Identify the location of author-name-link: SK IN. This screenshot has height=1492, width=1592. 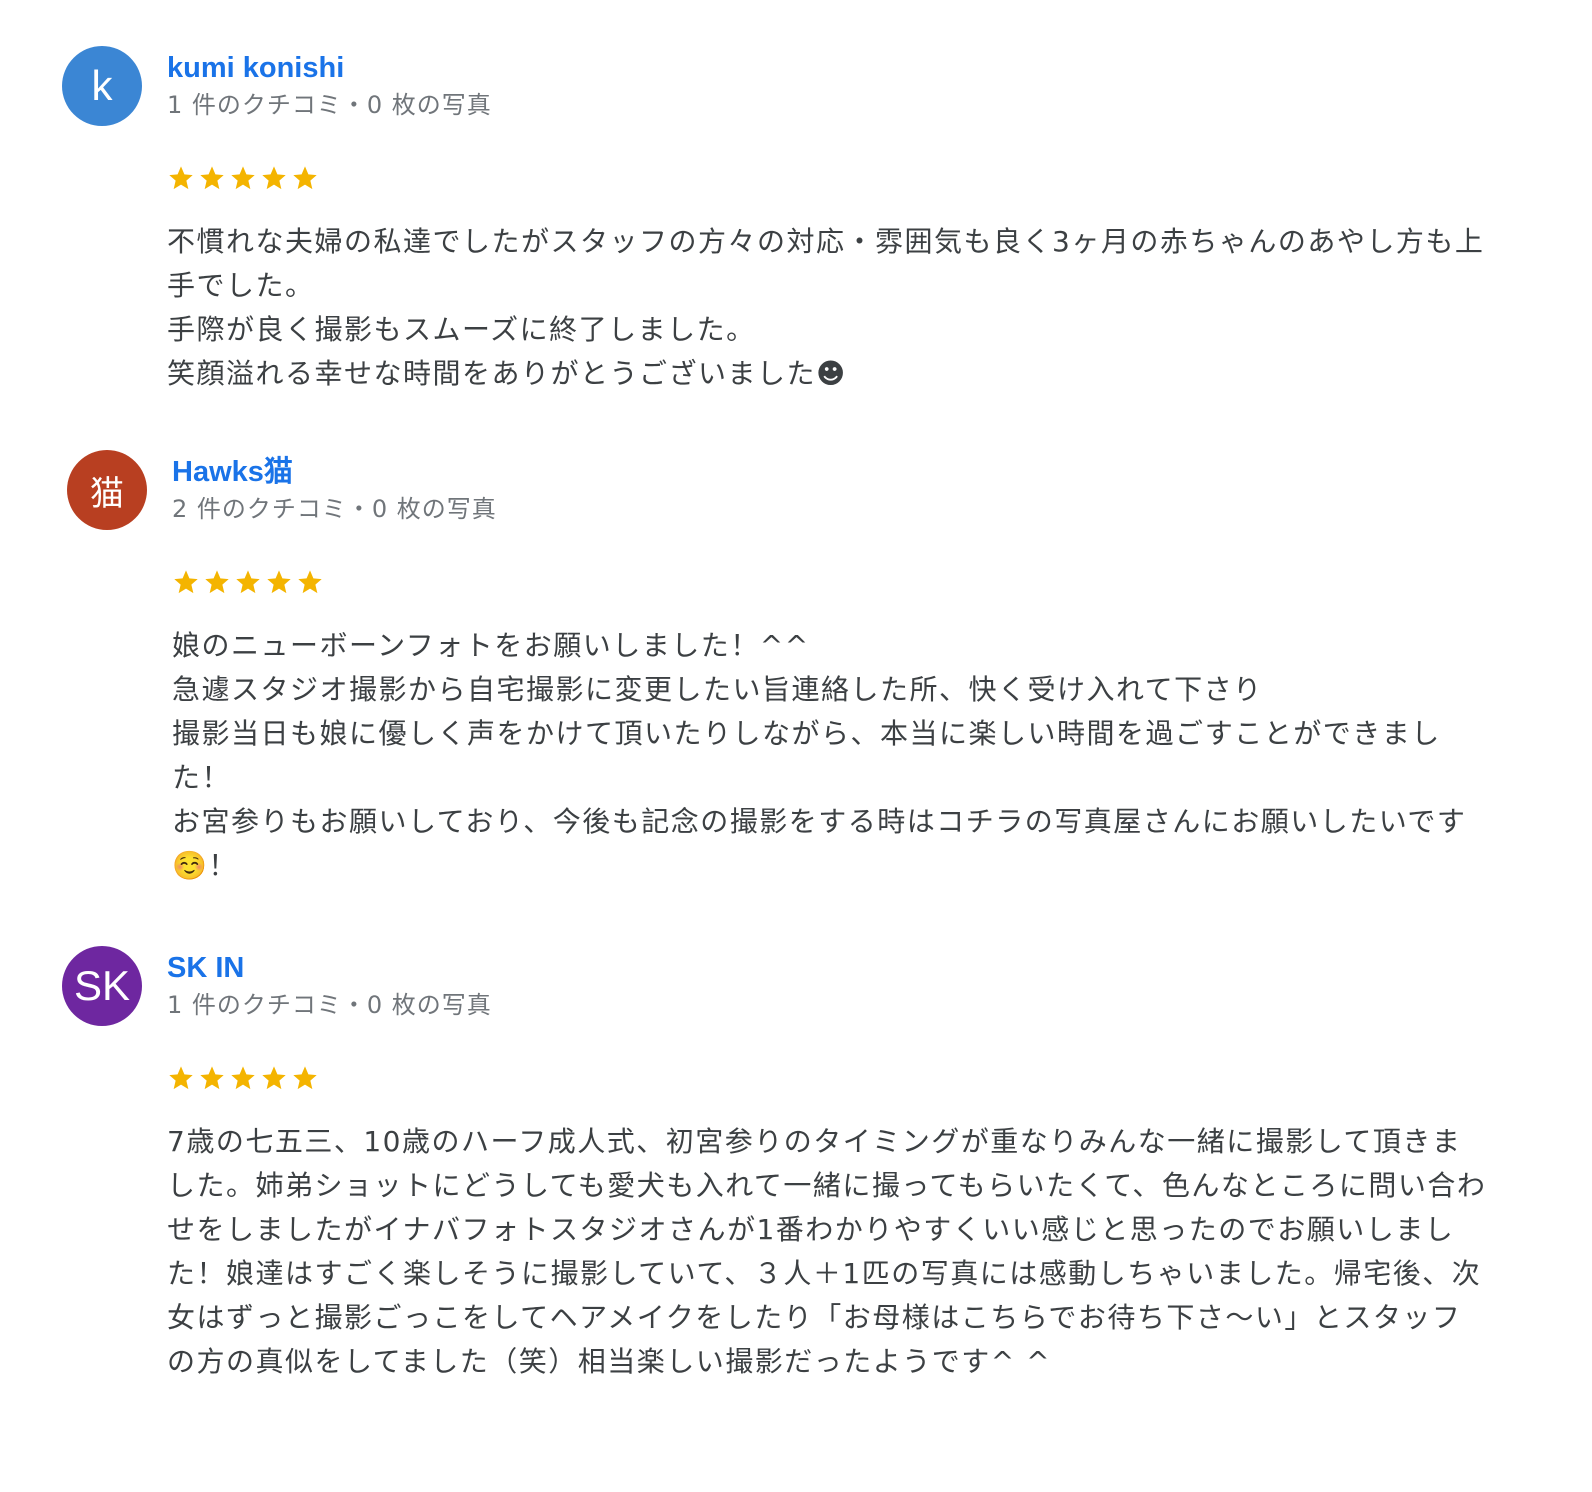
(205, 968).